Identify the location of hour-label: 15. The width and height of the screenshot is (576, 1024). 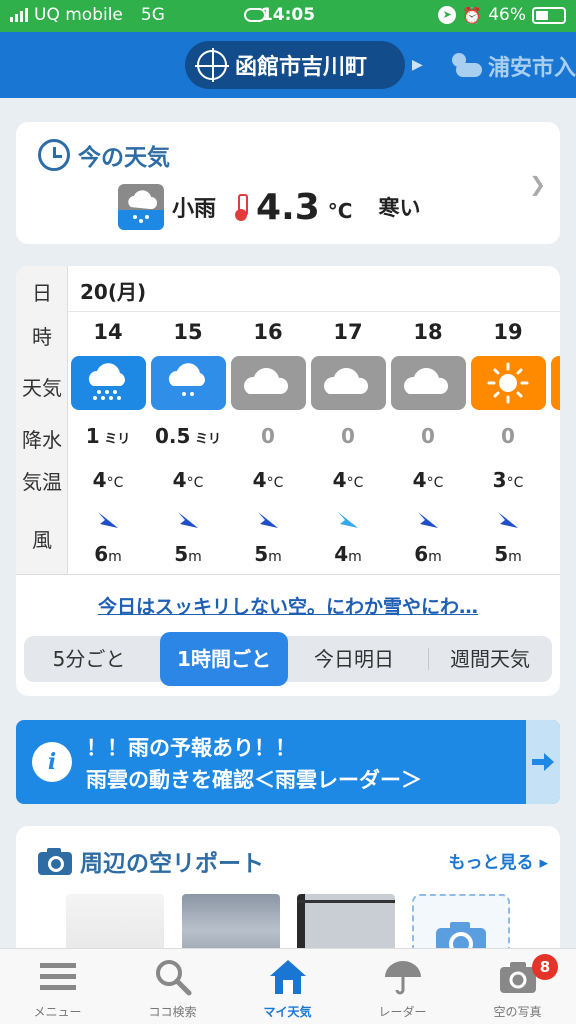
(188, 332).